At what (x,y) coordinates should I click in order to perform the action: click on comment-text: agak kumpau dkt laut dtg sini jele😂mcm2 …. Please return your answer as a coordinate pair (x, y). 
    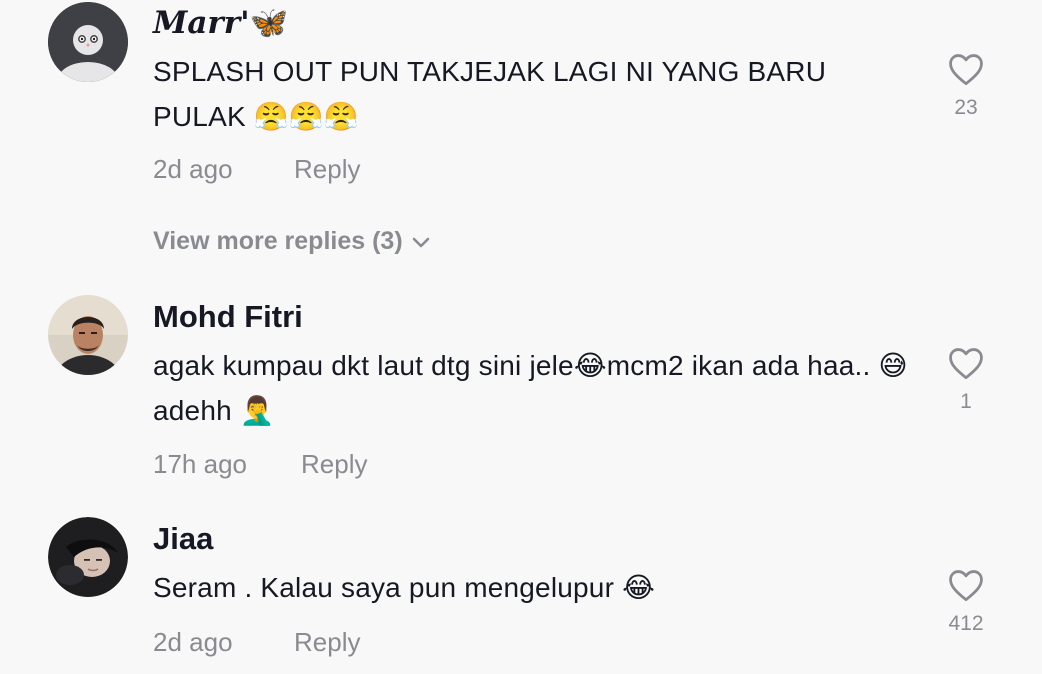
    Looking at the image, I should click on (530, 388).